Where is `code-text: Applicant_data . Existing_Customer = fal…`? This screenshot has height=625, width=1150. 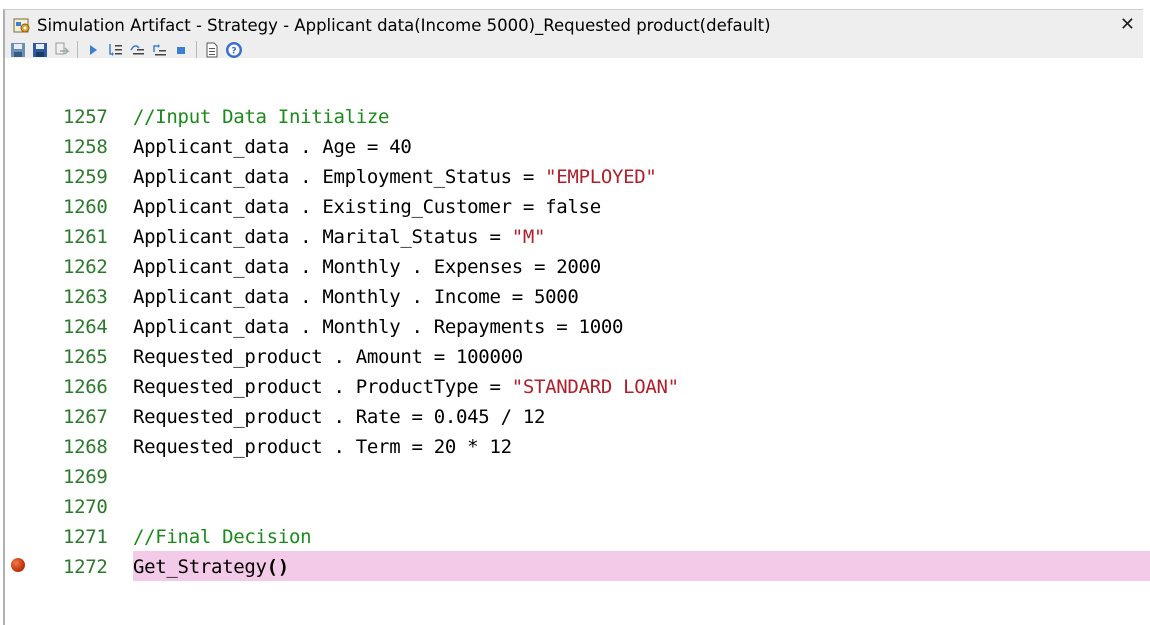 code-text: Applicant_data . Existing_Customer = fal… is located at coordinates (367, 207).